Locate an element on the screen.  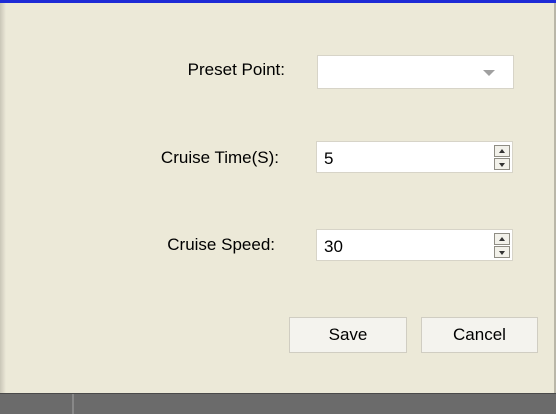
cruise-time-spinner: 5 is located at coordinates (414, 157).